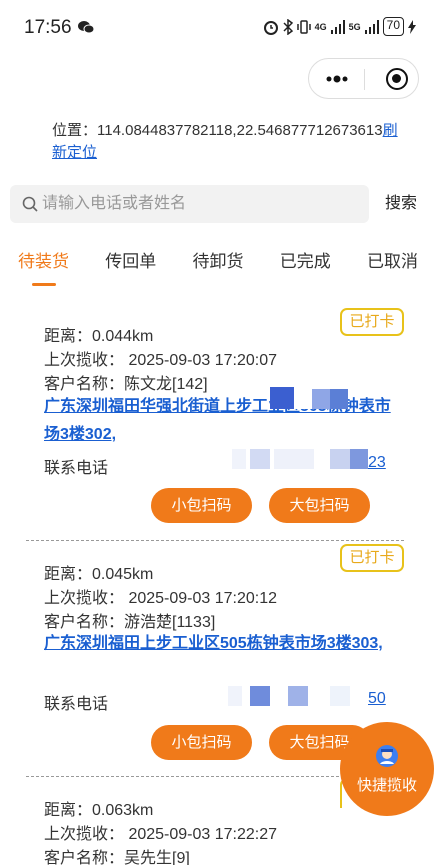  What do you see at coordinates (240, 130) in the screenshot?
I see `location-coords: 114.0844837782118,22.546877712673613` at bounding box center [240, 130].